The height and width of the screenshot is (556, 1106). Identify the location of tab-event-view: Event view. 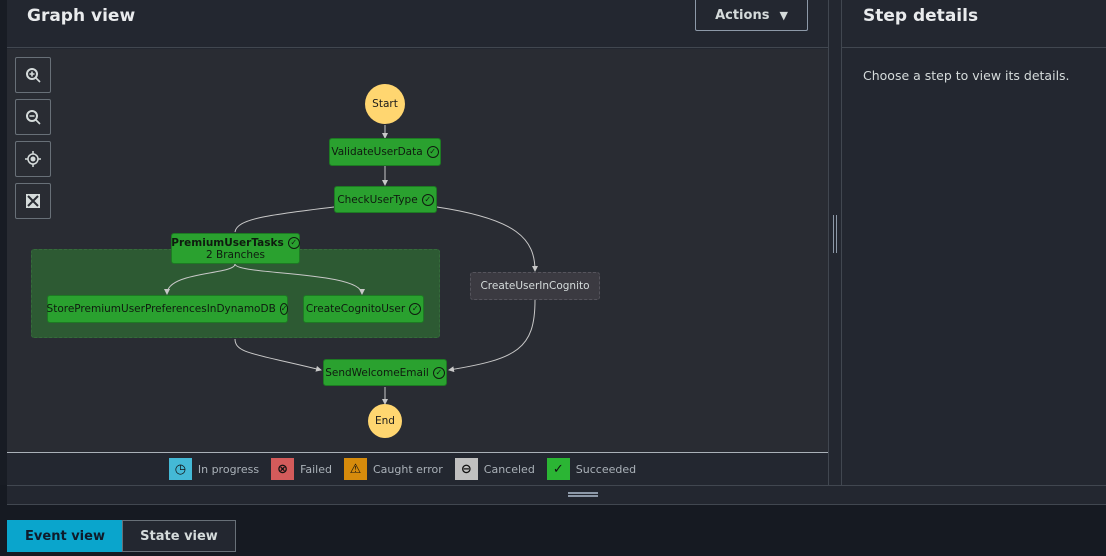
(65, 536).